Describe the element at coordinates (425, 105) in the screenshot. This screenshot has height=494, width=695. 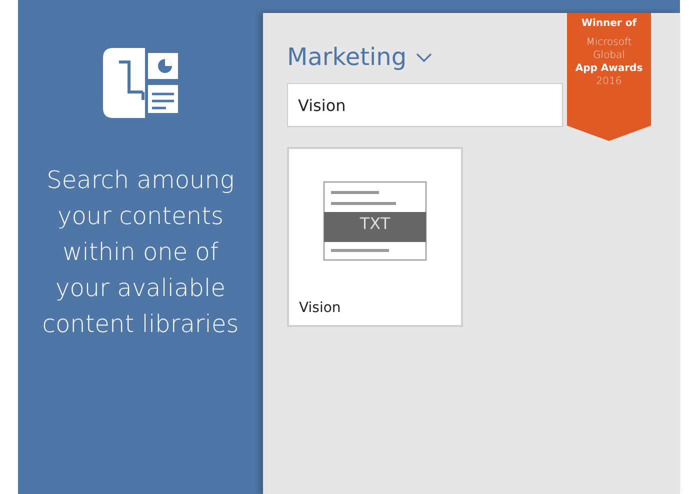
I see `search-field: Vision` at that location.